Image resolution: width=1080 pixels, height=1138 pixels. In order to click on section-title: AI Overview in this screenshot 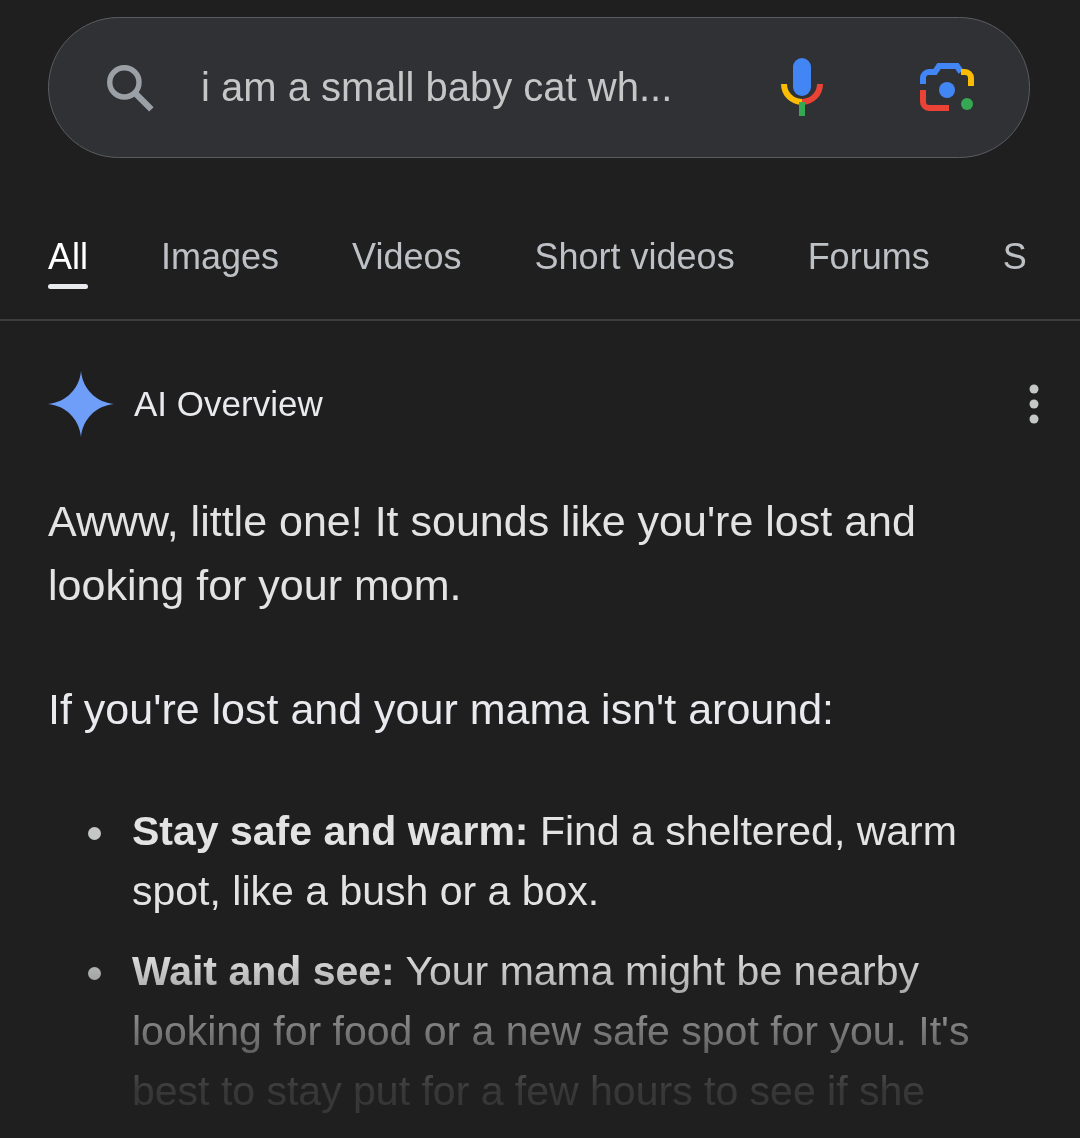, I will do `click(229, 404)`.